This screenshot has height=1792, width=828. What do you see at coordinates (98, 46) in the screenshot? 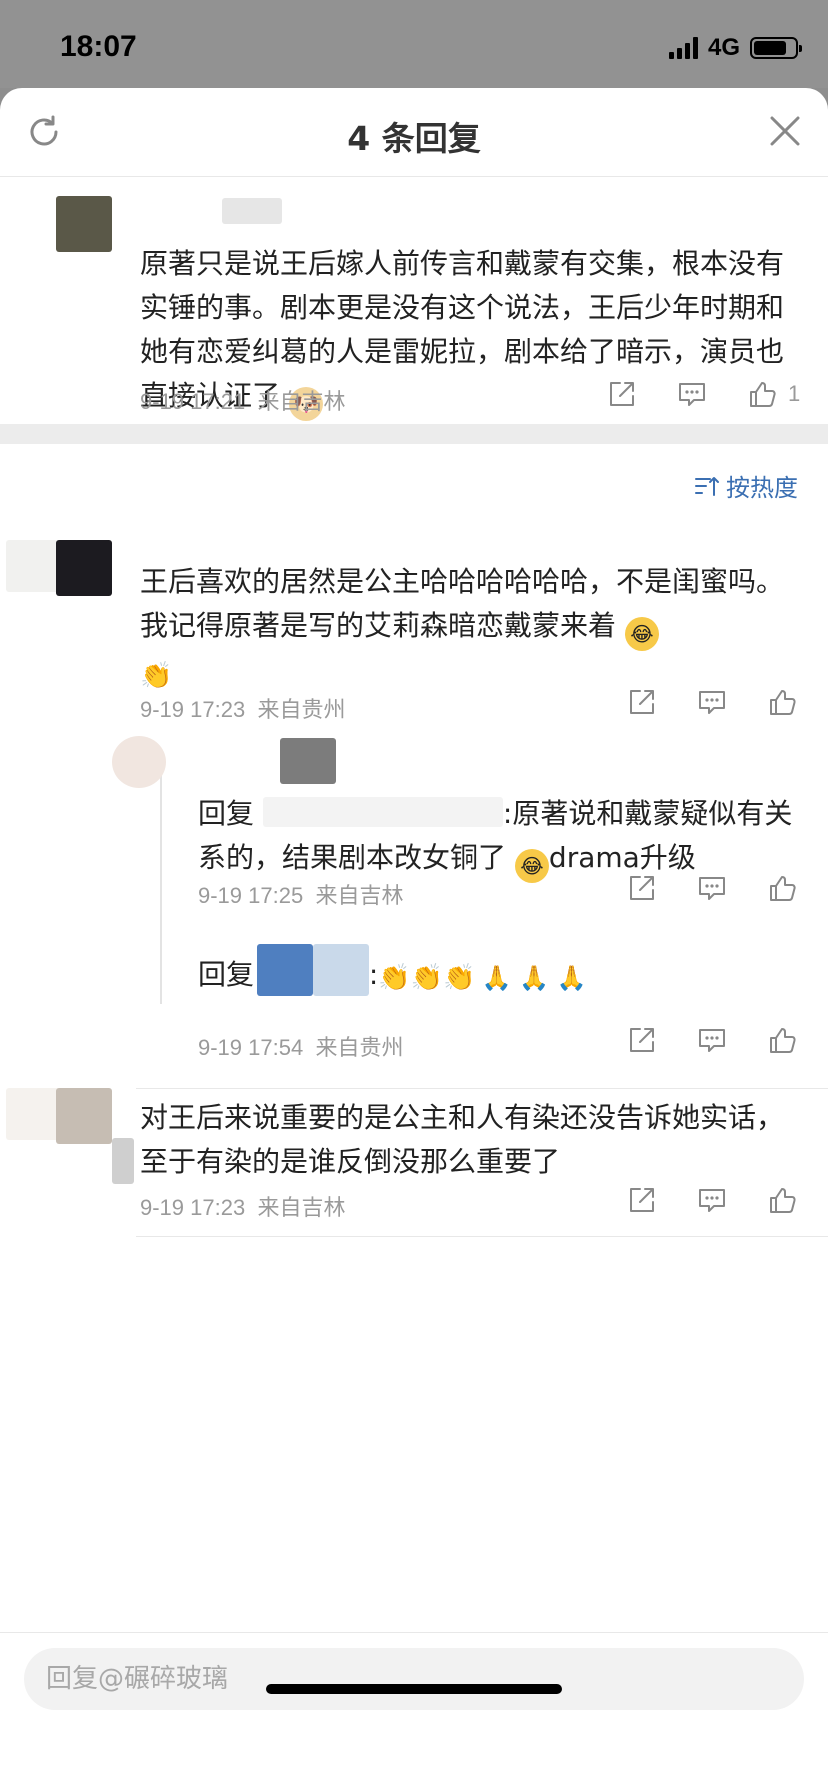
I see `status-time: 18:07` at bounding box center [98, 46].